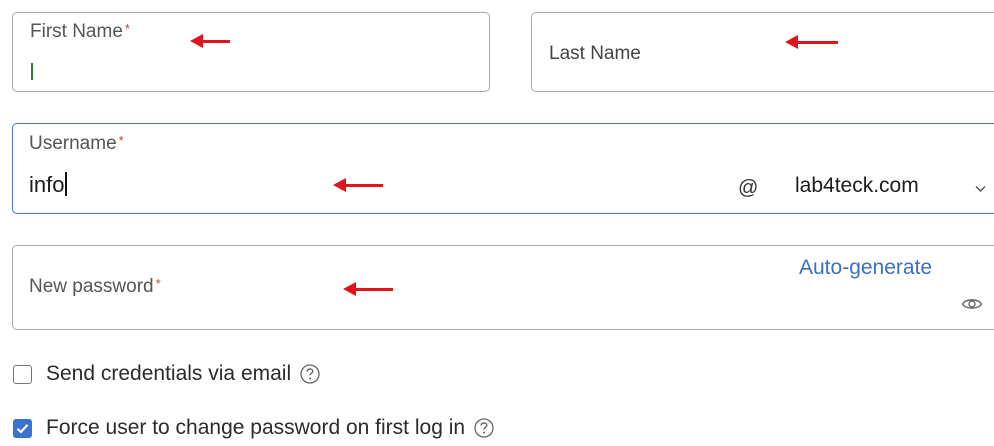 This screenshot has width=994, height=446. I want to click on username-value-text: info, so click(47, 184).